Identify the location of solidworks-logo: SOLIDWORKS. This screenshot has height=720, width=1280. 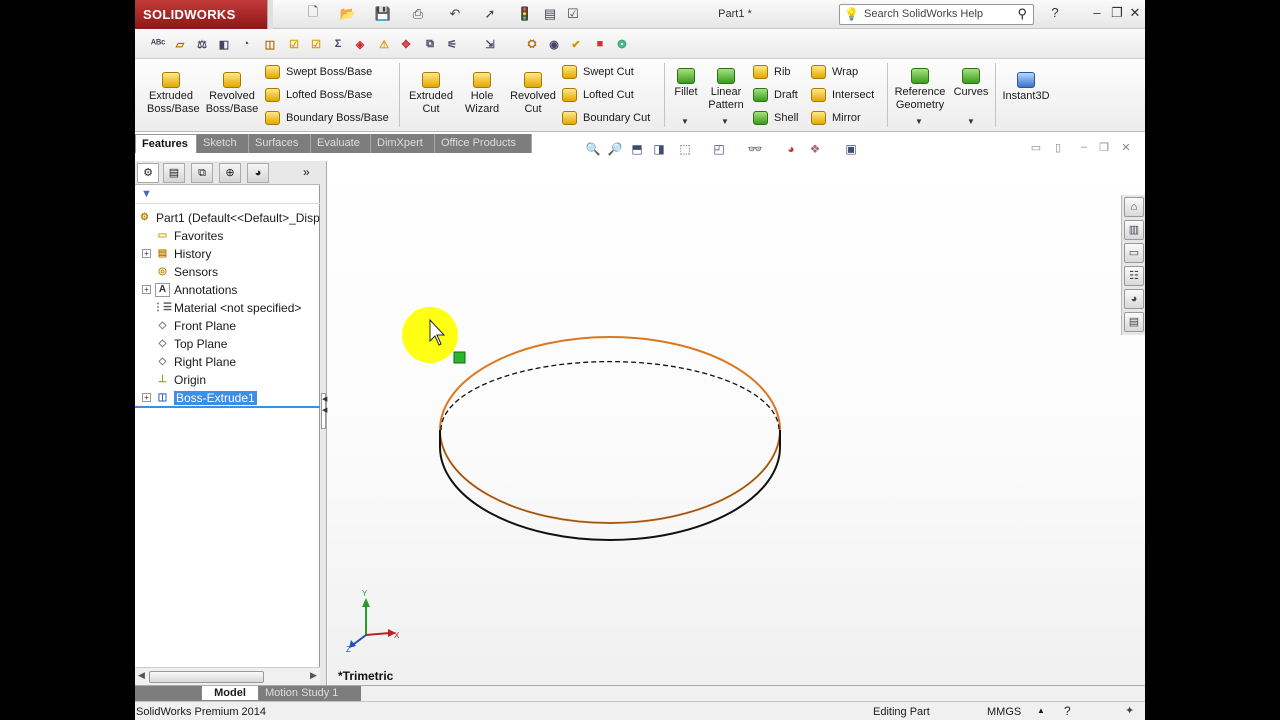
(201, 14).